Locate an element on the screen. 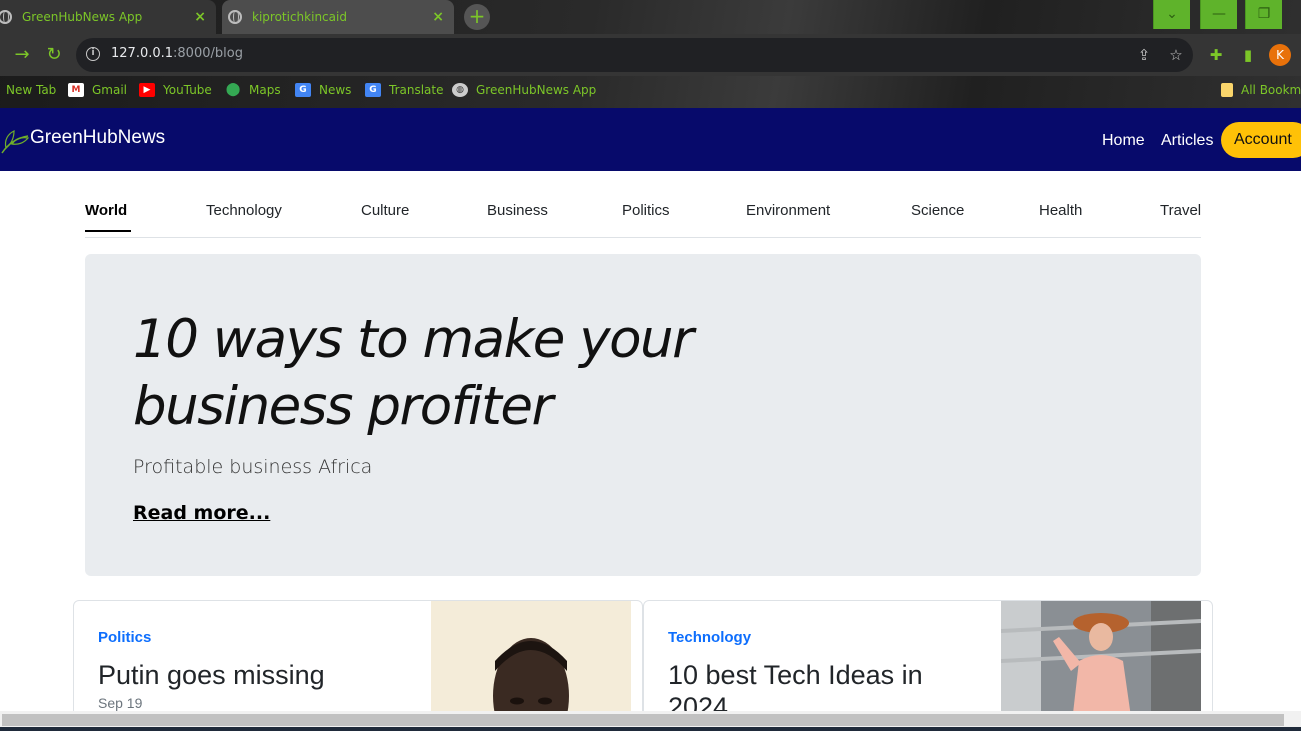  bookmark-gmail: M Gmail is located at coordinates (97, 90).